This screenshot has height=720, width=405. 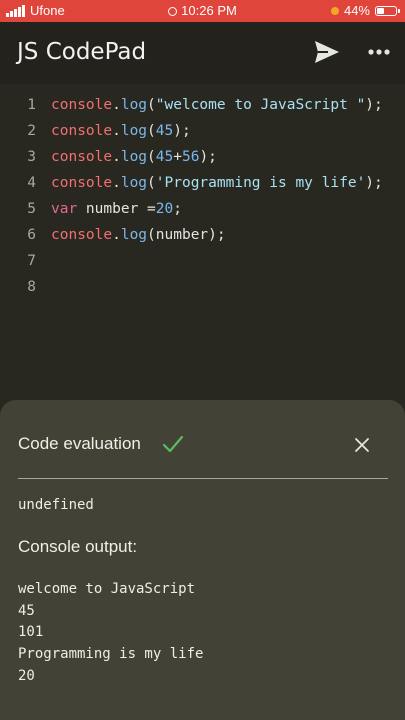 I want to click on status-bar: Ufone 10:26 PM 44%, so click(x=202, y=11).